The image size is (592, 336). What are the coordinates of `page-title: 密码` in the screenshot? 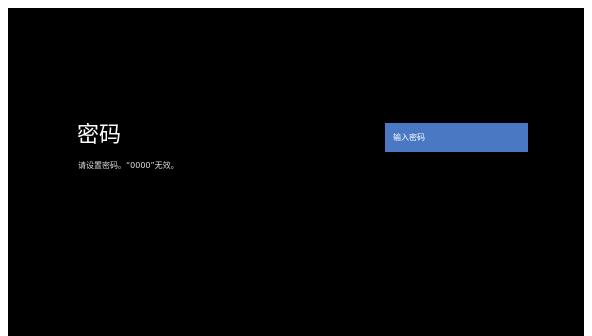 It's located at (99, 135).